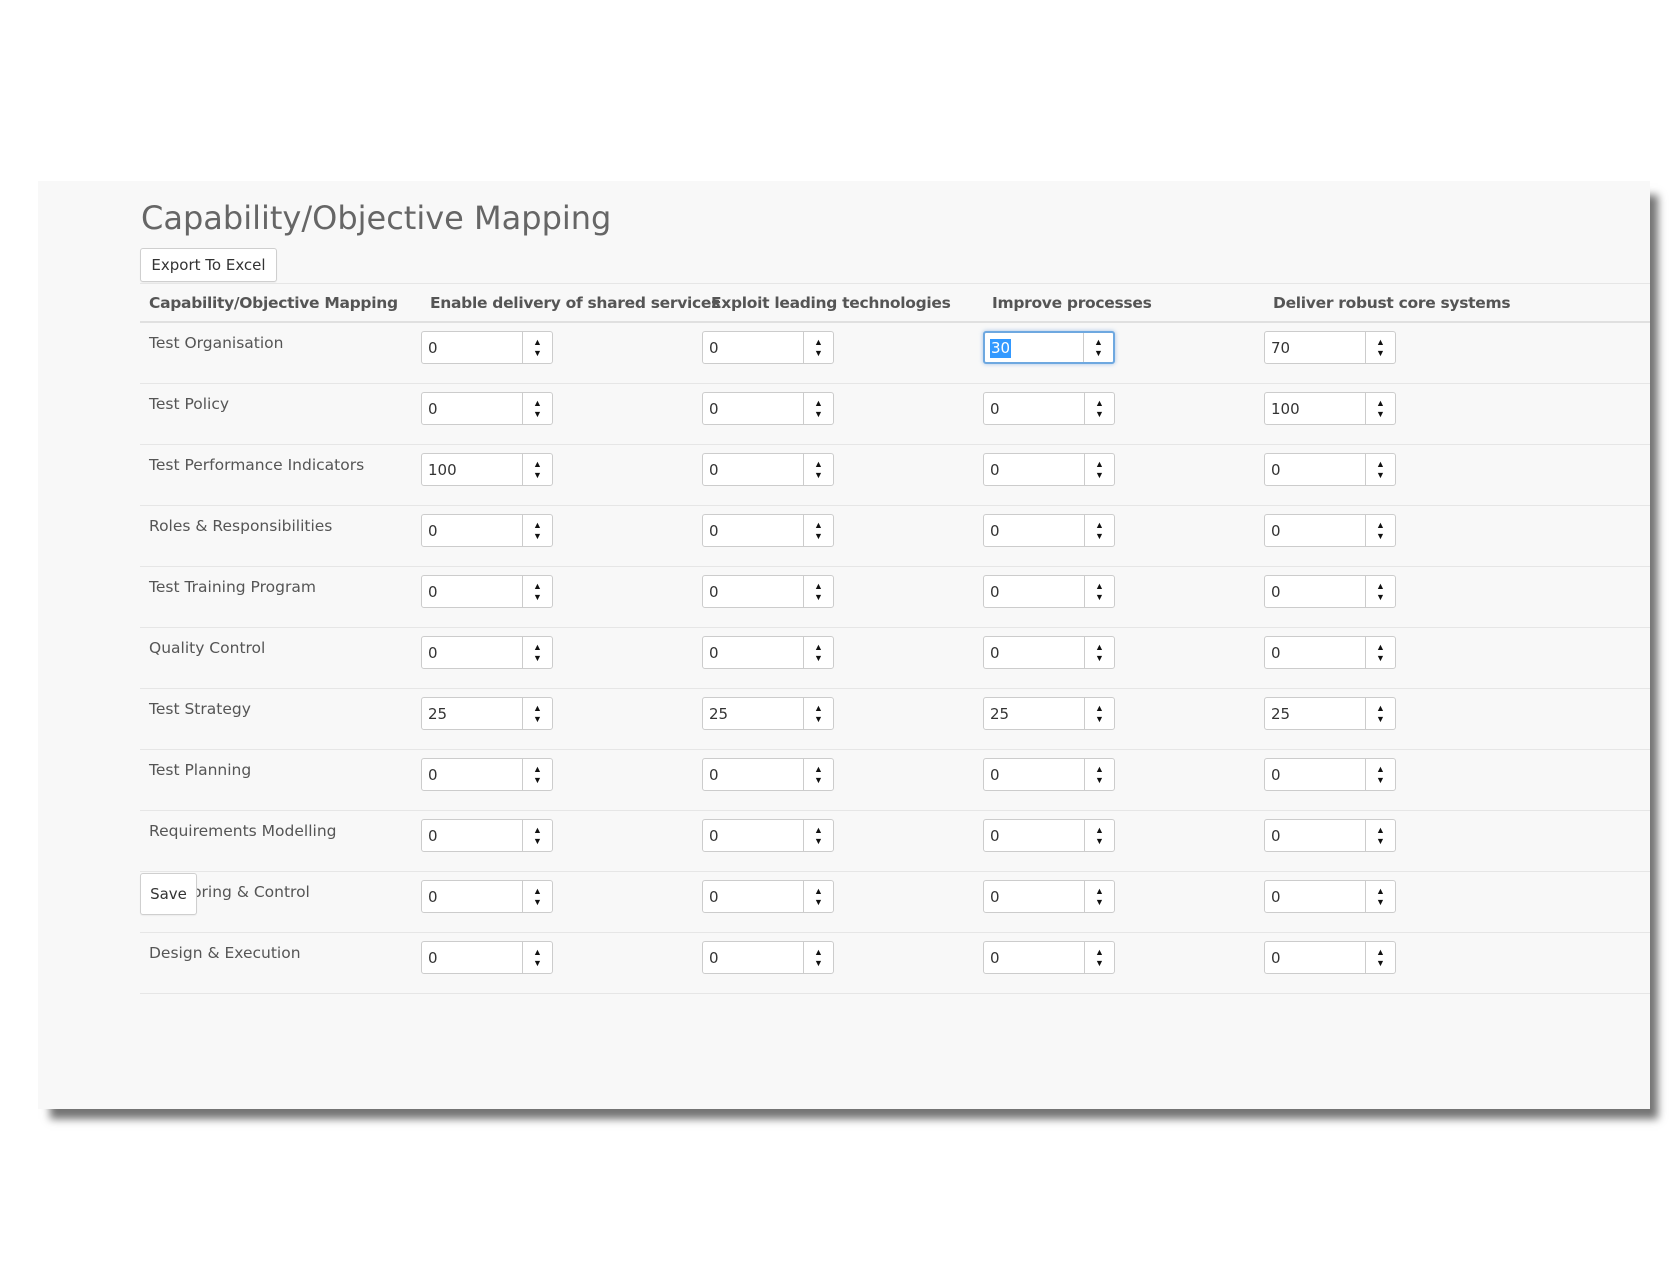 The height and width of the screenshot is (1273, 1669). I want to click on weight-stepper: 30 ▲ ▼, so click(1049, 347).